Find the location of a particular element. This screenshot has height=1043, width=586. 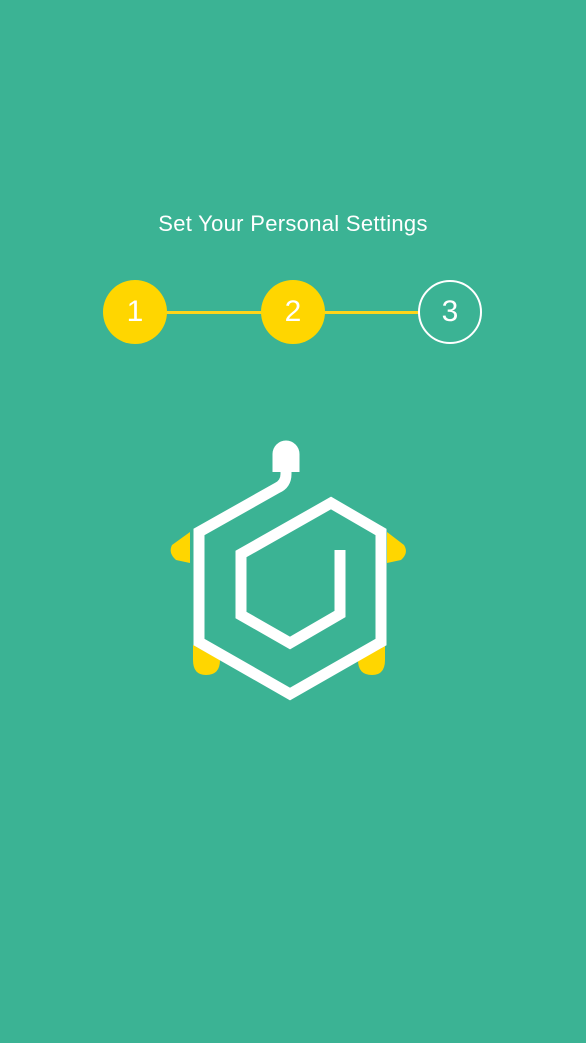

turtle-shell is located at coordinates (290, 577).